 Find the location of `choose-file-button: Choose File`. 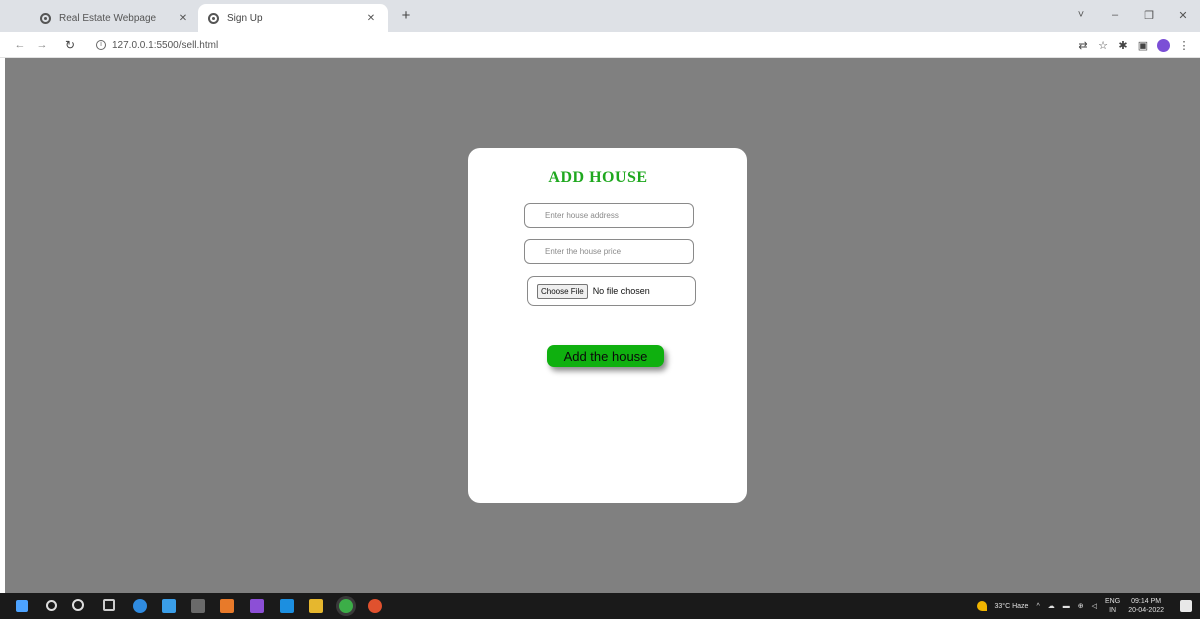

choose-file-button: Choose File is located at coordinates (562, 291).